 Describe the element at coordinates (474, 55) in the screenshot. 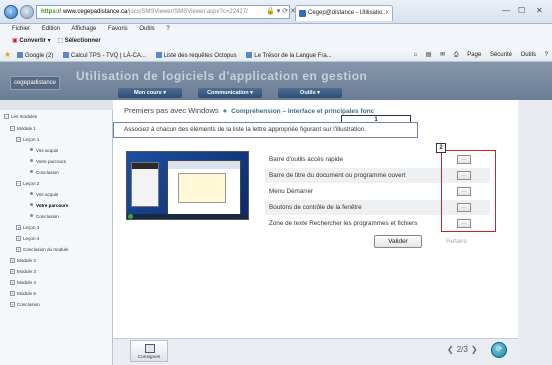

I see `page-menu: Page` at that location.